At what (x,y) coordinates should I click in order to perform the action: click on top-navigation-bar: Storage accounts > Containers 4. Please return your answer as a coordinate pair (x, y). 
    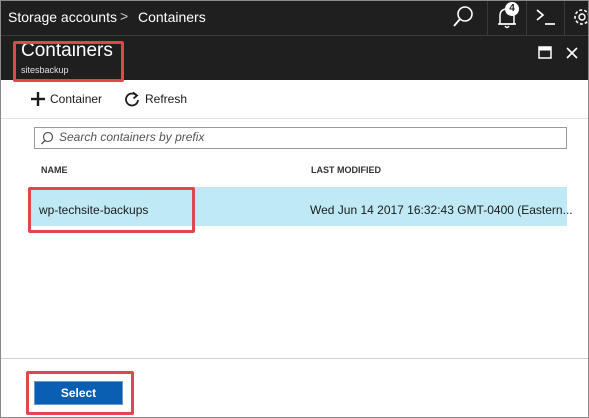
    Looking at the image, I should click on (294, 18).